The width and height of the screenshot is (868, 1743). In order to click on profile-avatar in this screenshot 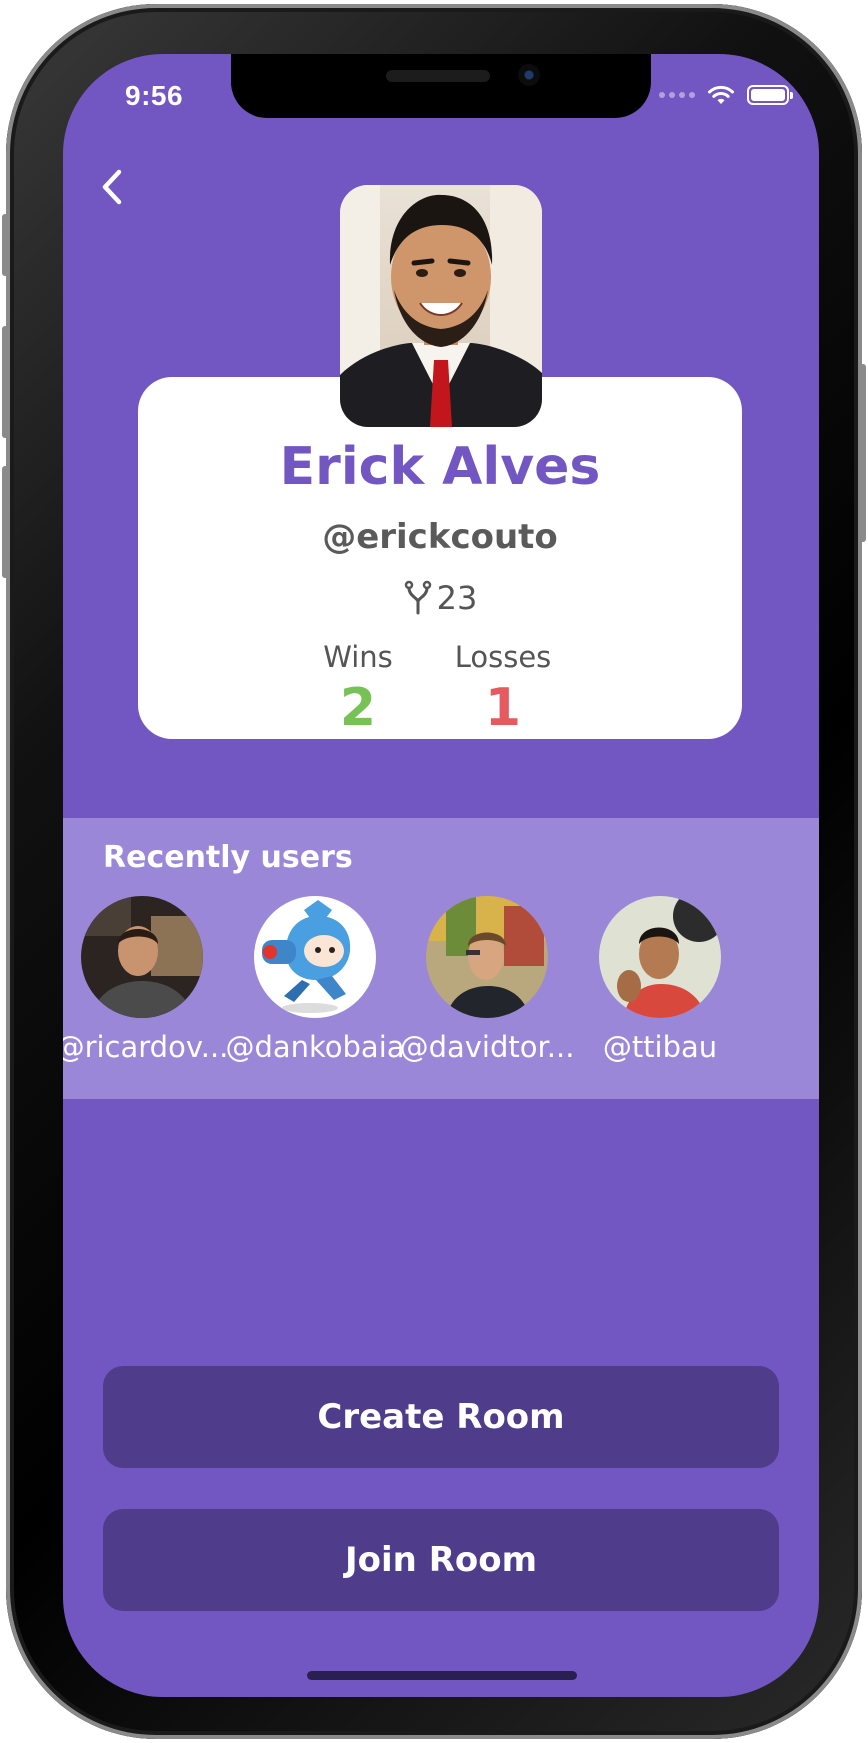, I will do `click(441, 306)`.